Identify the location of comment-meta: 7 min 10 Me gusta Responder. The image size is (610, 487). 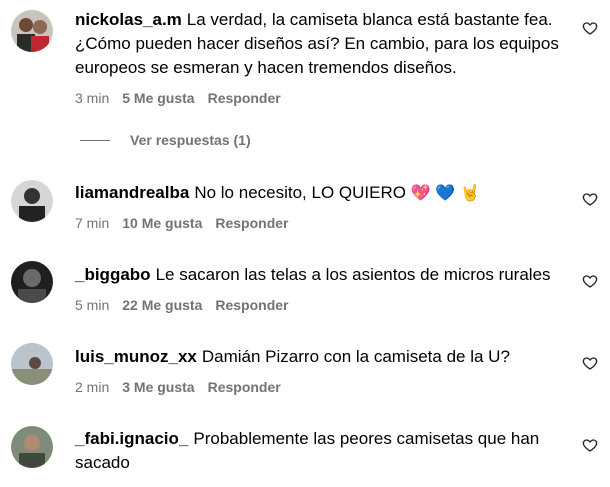
(188, 223).